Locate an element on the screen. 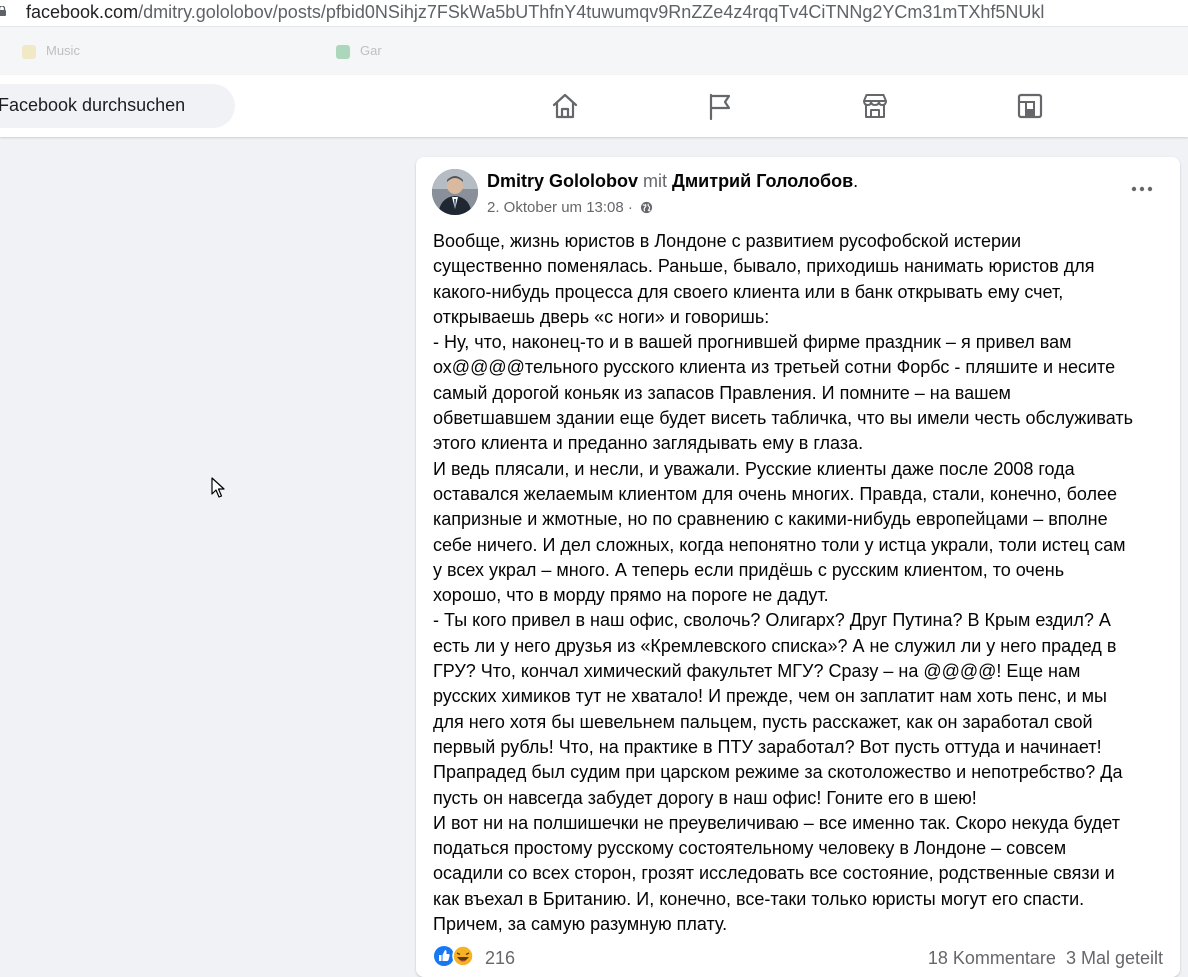 The image size is (1188, 977). home-icon is located at coordinates (565, 106).